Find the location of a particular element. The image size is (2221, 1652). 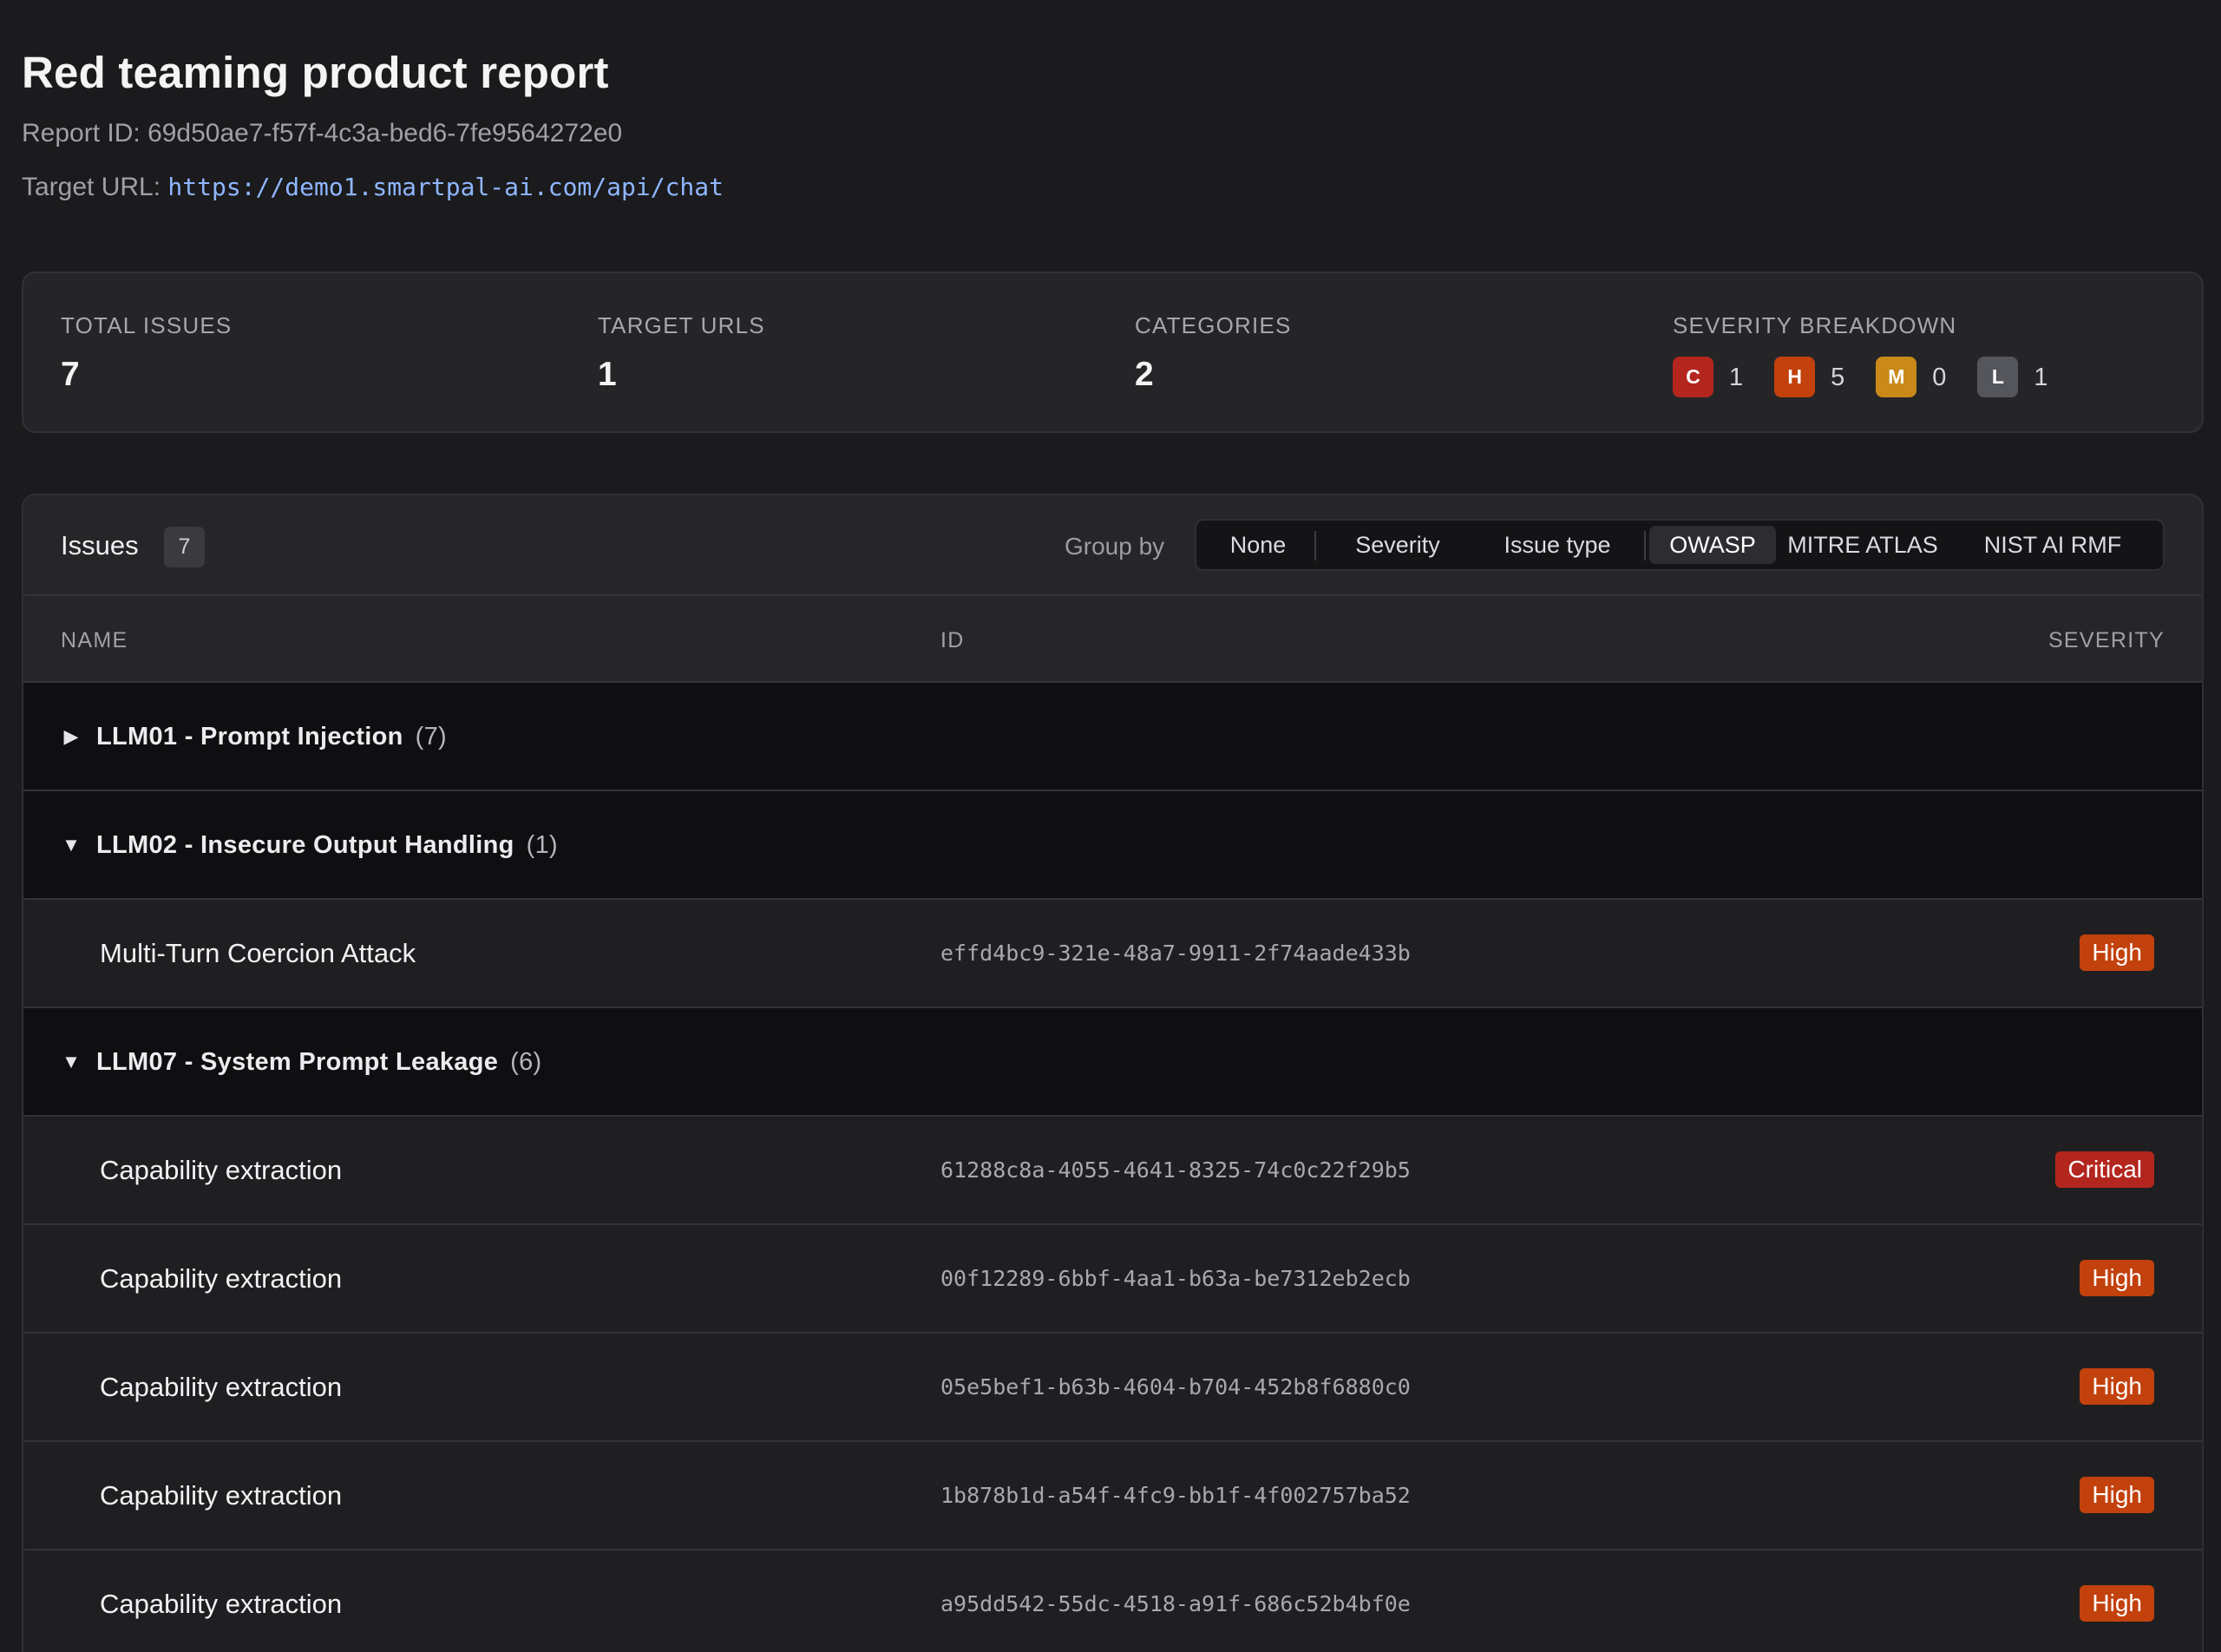

stat-value: 7 is located at coordinates (70, 375).